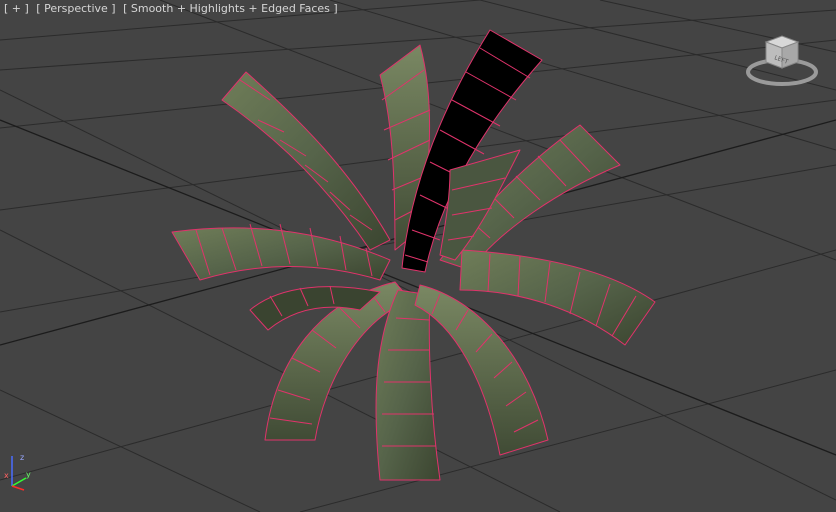 This screenshot has width=836, height=512. I want to click on viewport-menu-button: [ + ], so click(16, 8).